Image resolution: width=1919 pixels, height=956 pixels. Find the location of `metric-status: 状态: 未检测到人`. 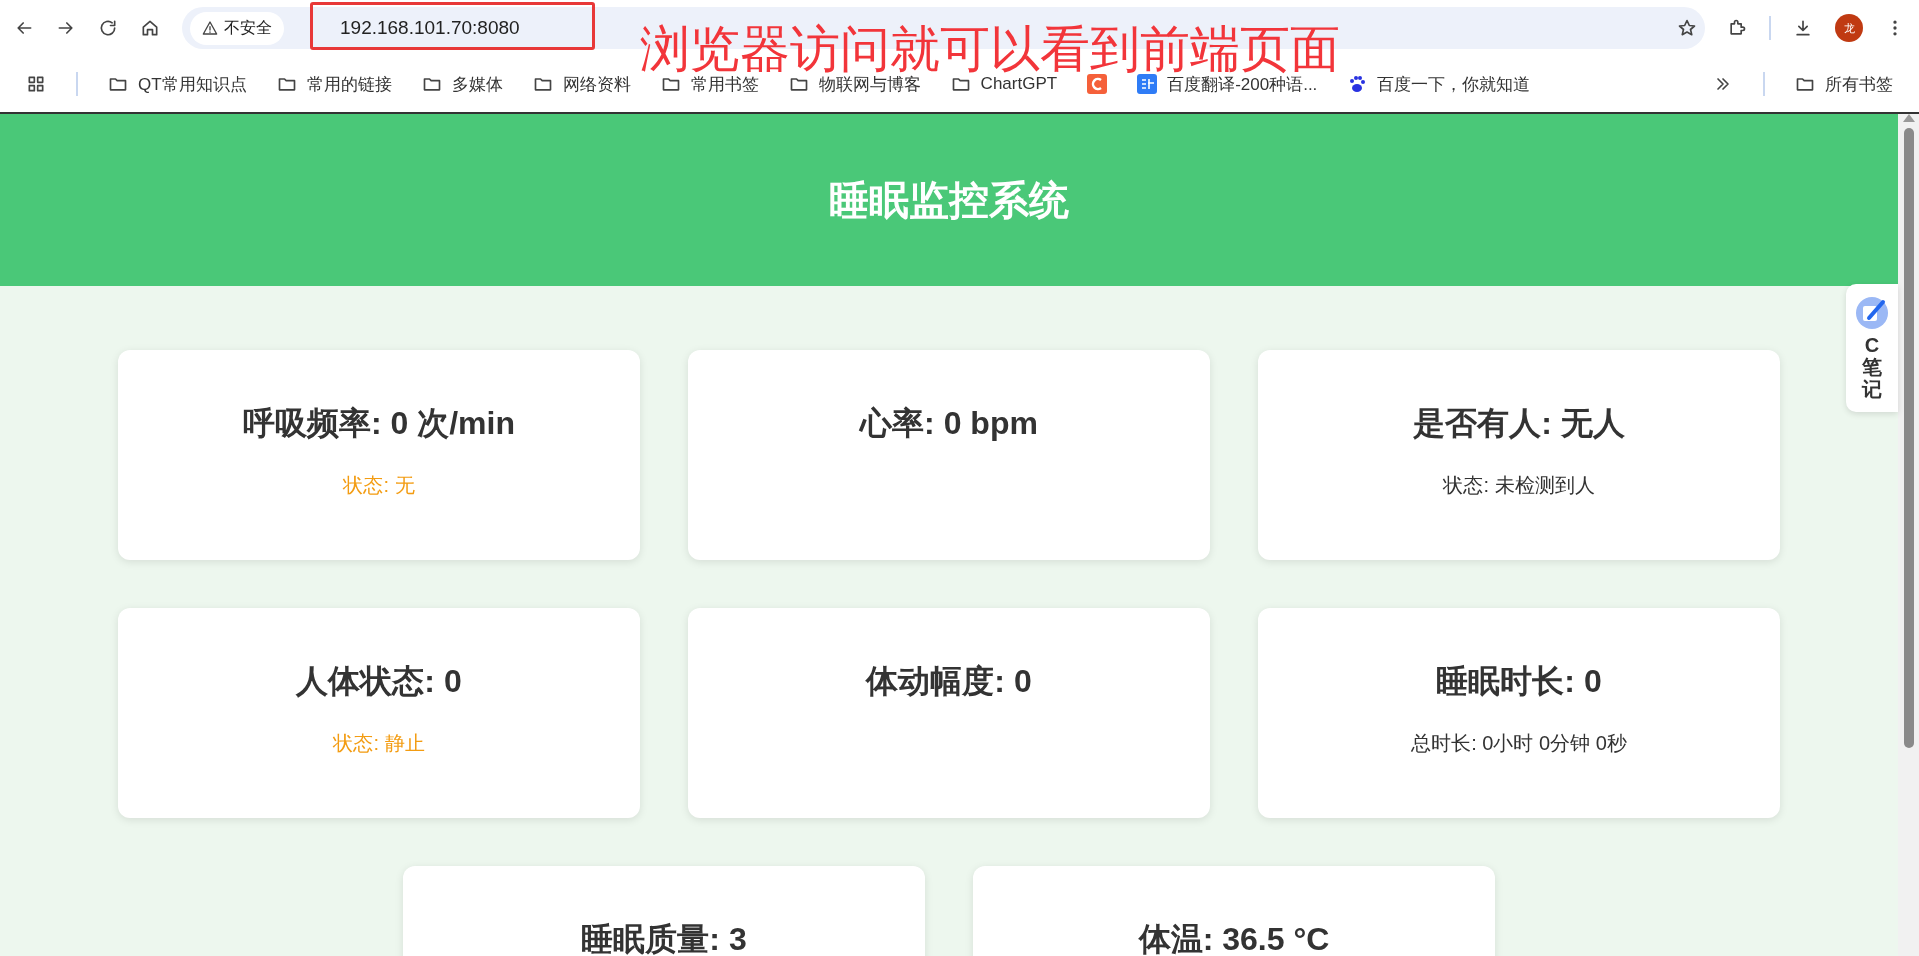

metric-status: 状态: 未检测到人 is located at coordinates (1519, 485).